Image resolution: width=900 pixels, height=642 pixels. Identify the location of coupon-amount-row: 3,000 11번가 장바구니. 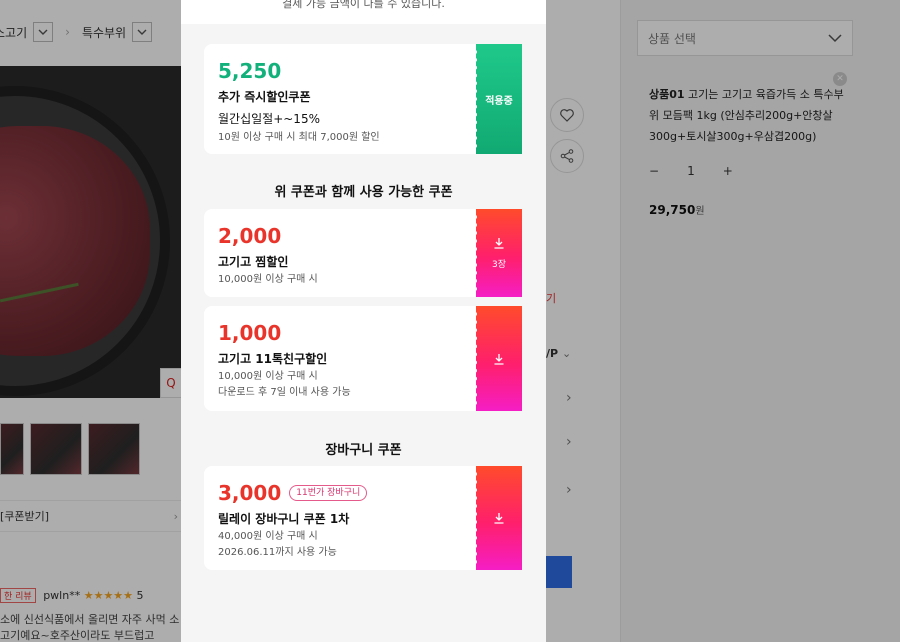
(340, 493).